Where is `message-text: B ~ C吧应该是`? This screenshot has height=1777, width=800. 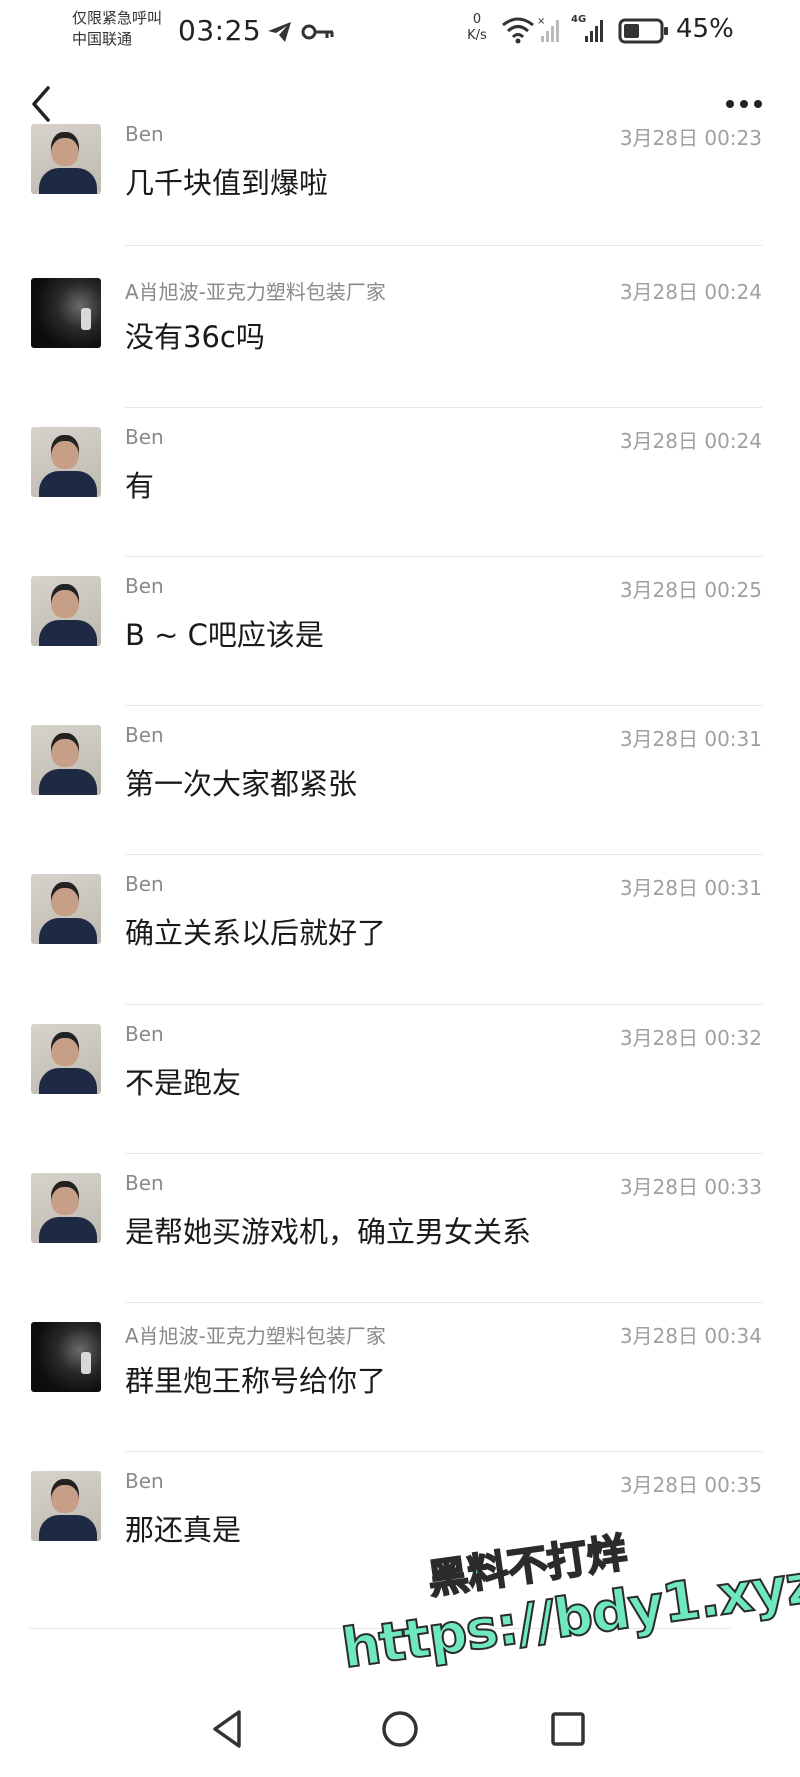
message-text: B ~ C吧应该是 is located at coordinates (224, 635).